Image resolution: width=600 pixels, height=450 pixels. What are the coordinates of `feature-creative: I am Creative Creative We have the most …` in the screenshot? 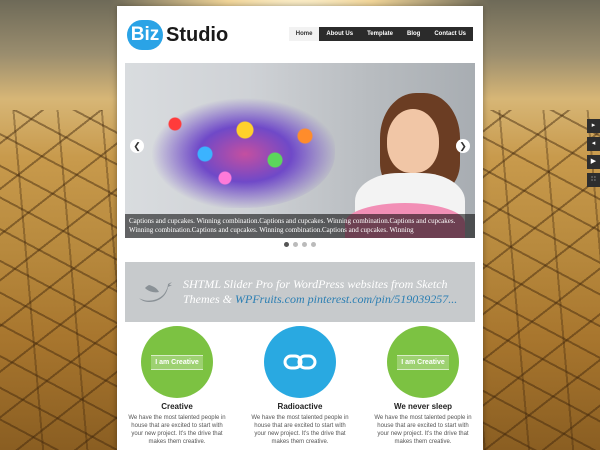 It's located at (177, 386).